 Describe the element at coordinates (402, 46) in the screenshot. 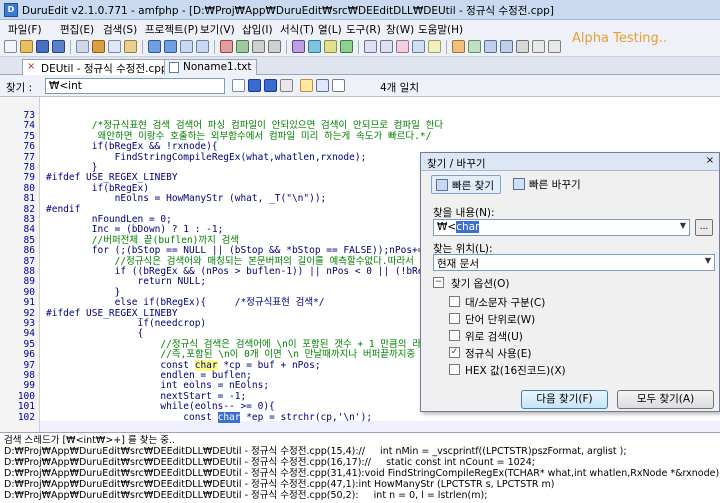

I see `font-icon` at that location.